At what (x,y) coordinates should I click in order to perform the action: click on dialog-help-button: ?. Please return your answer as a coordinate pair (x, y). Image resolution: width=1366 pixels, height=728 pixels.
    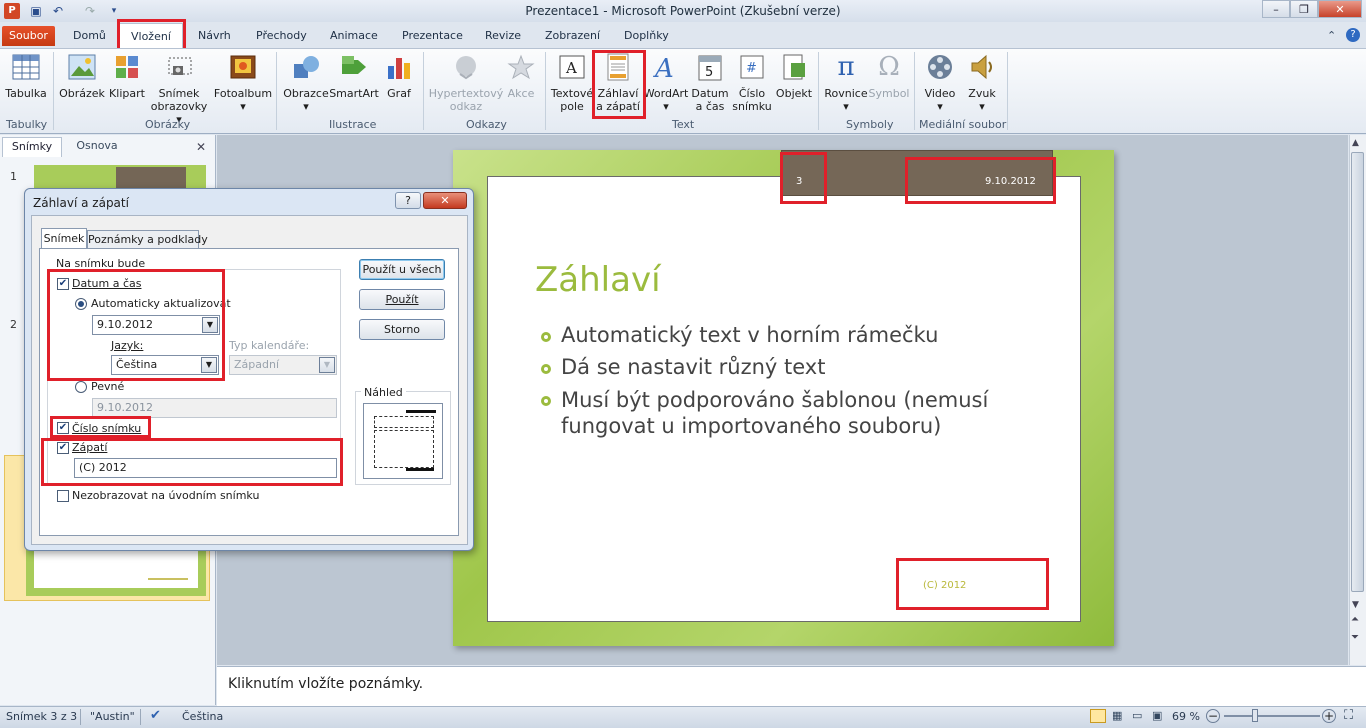
    Looking at the image, I should click on (408, 200).